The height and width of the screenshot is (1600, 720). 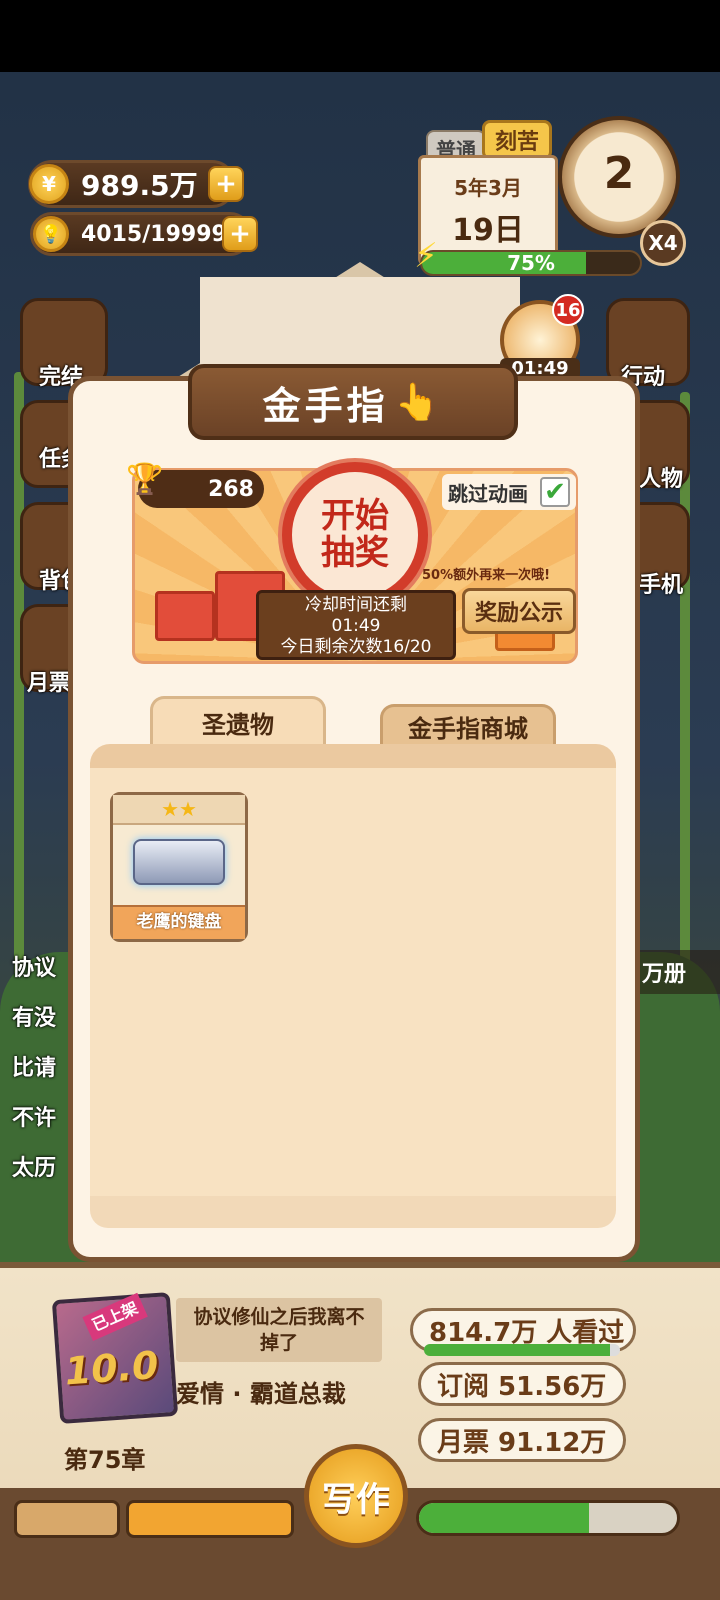 What do you see at coordinates (34, 968) in the screenshot?
I see `bg-option: 协议` at bounding box center [34, 968].